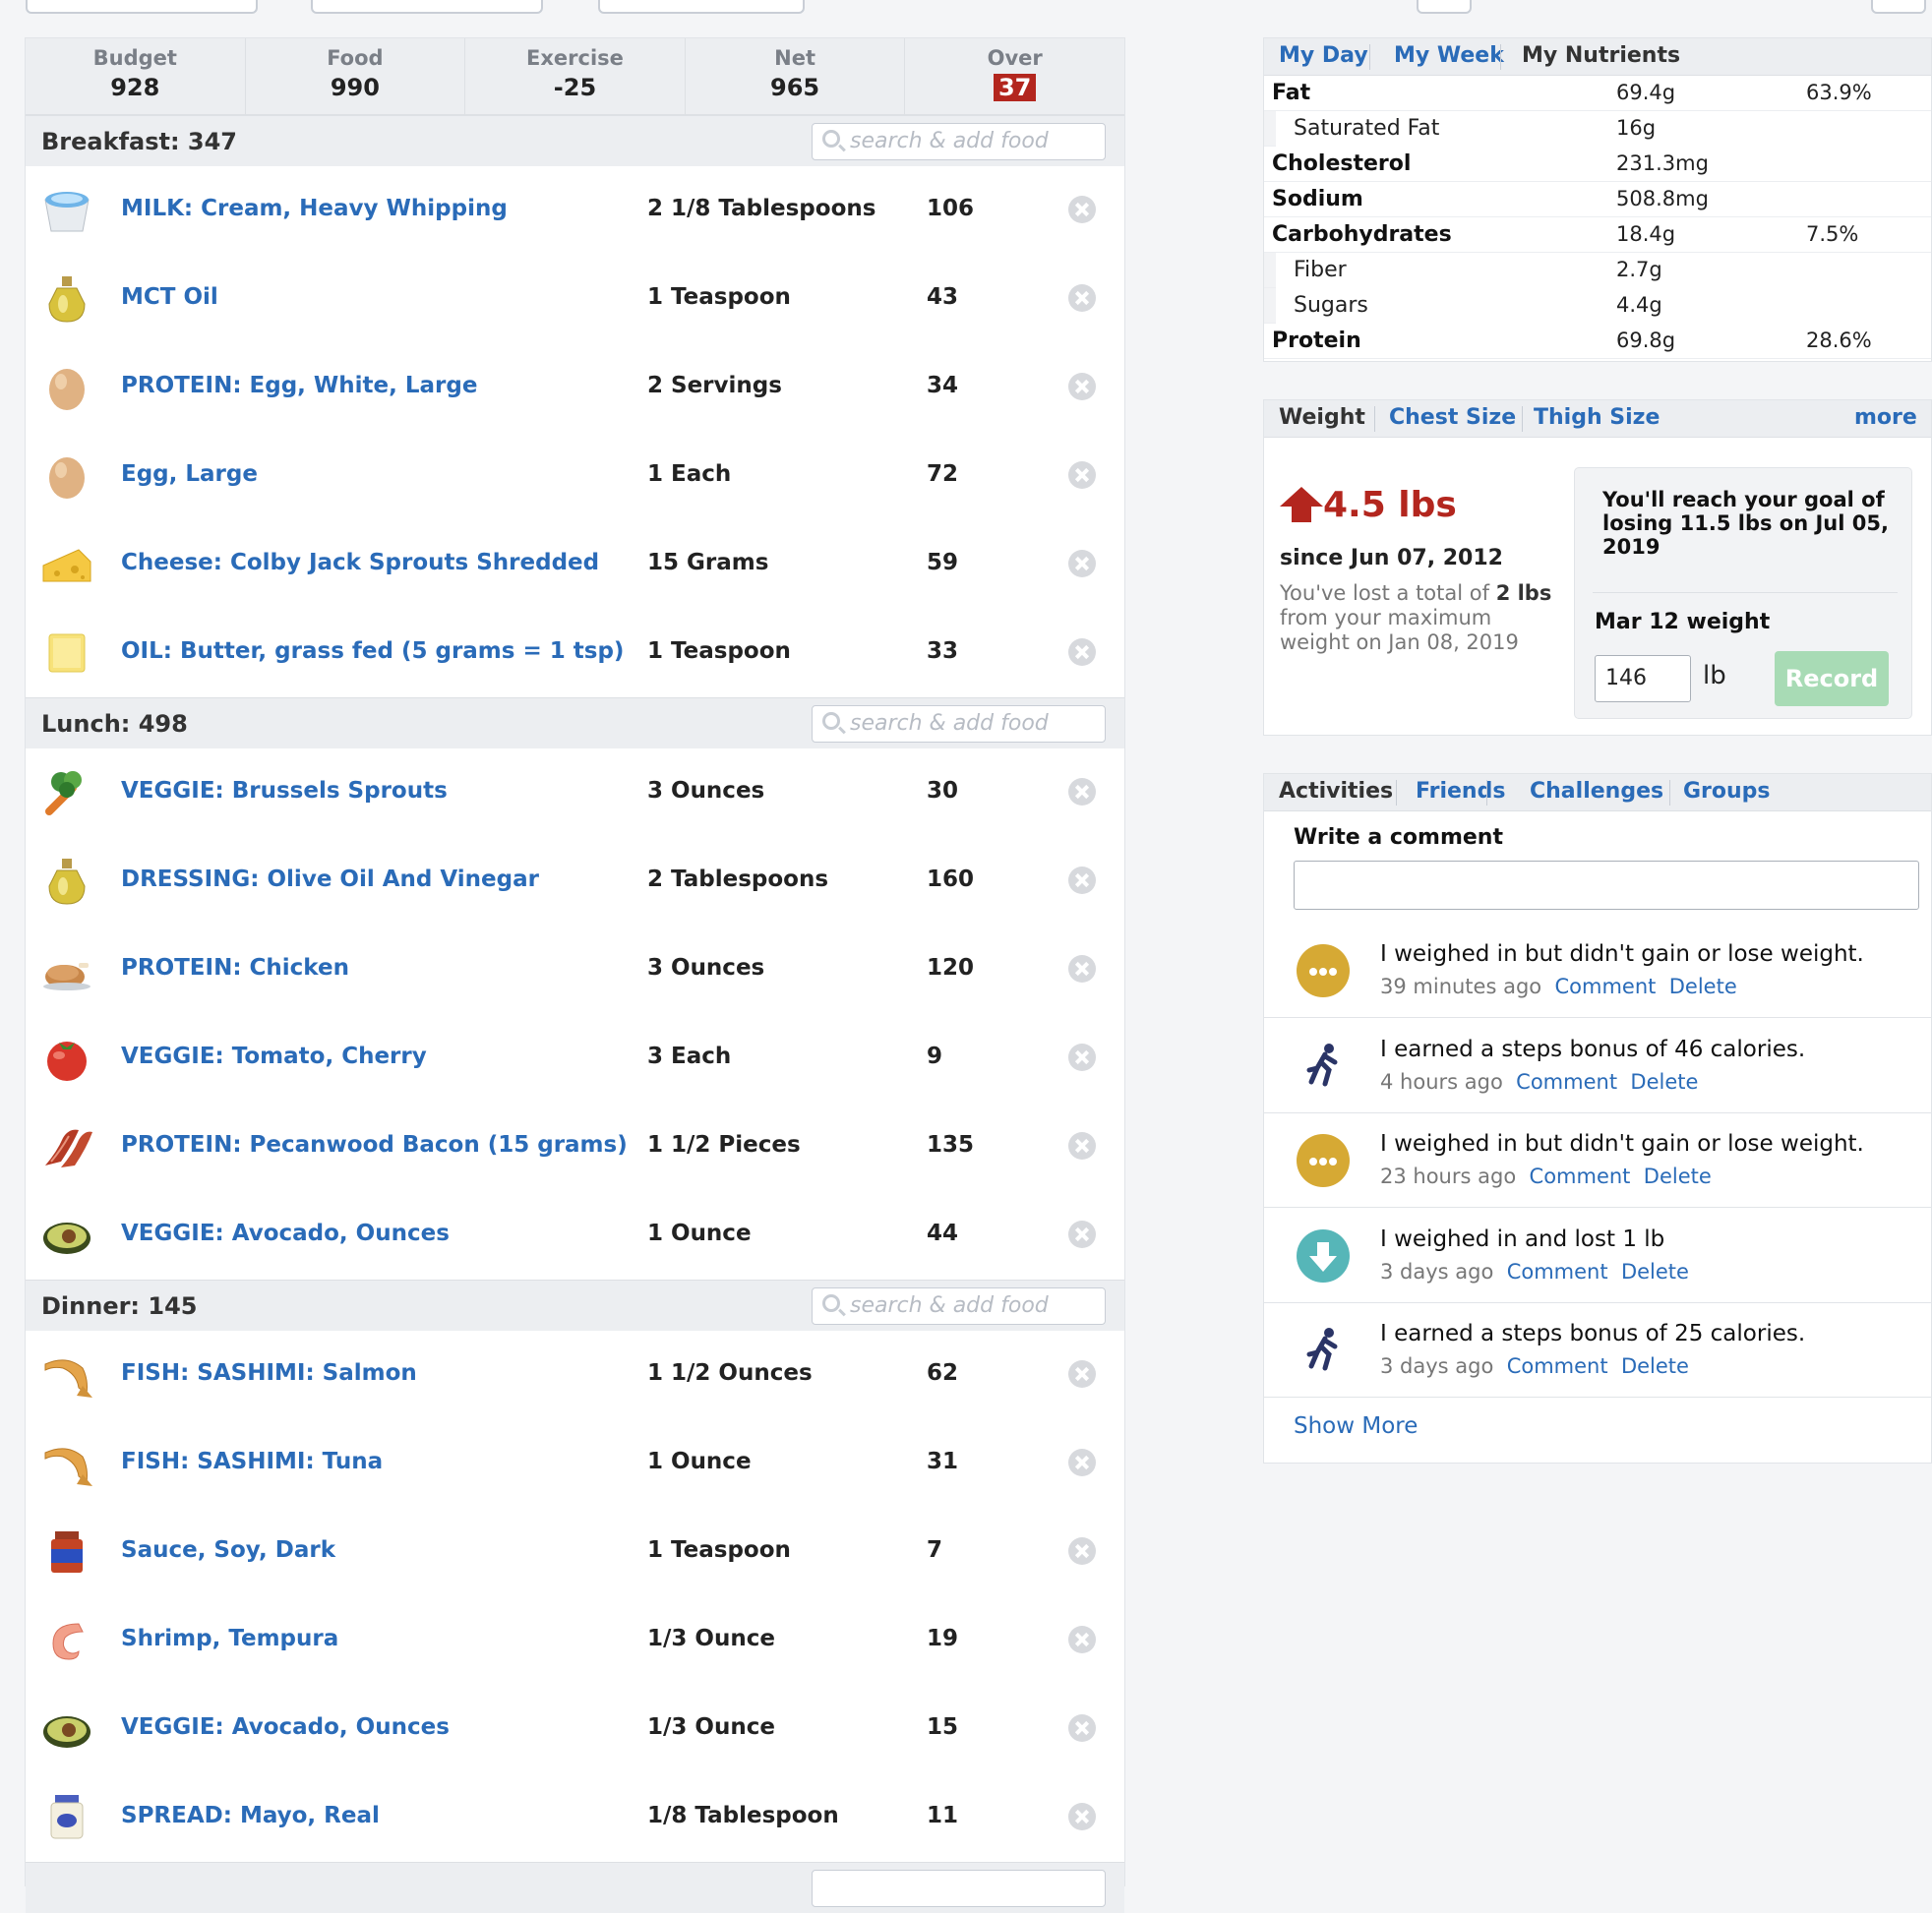  I want to click on tab-challenges: Challenges, so click(1597, 791).